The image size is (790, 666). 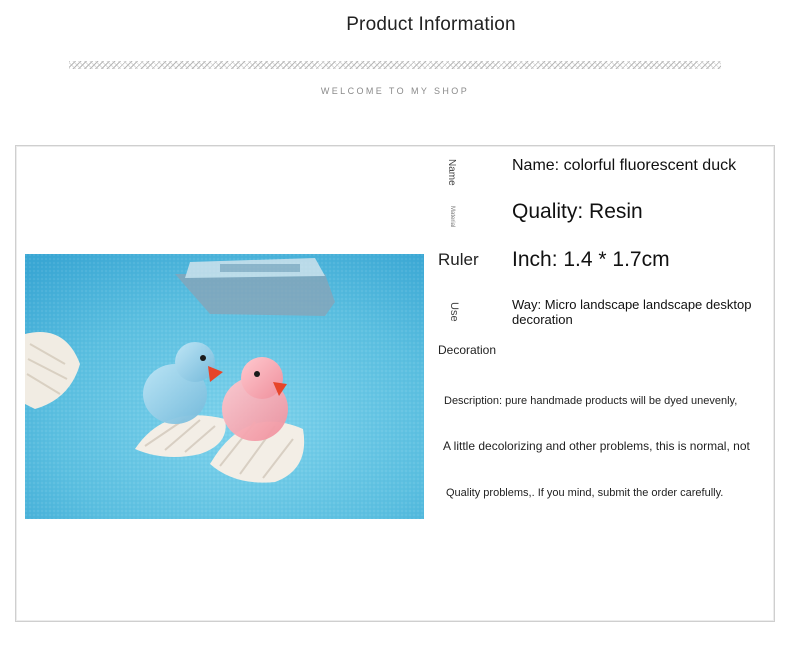 I want to click on product-name: Name: colorful fluorescent duck, so click(x=624, y=165).